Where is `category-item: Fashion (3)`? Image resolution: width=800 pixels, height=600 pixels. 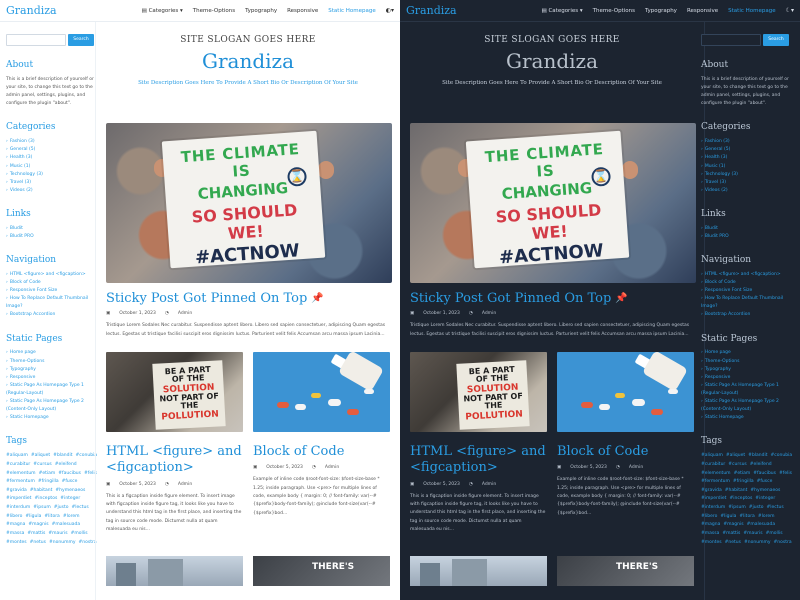
category-item: Fashion (3) is located at coordinates (53, 142).